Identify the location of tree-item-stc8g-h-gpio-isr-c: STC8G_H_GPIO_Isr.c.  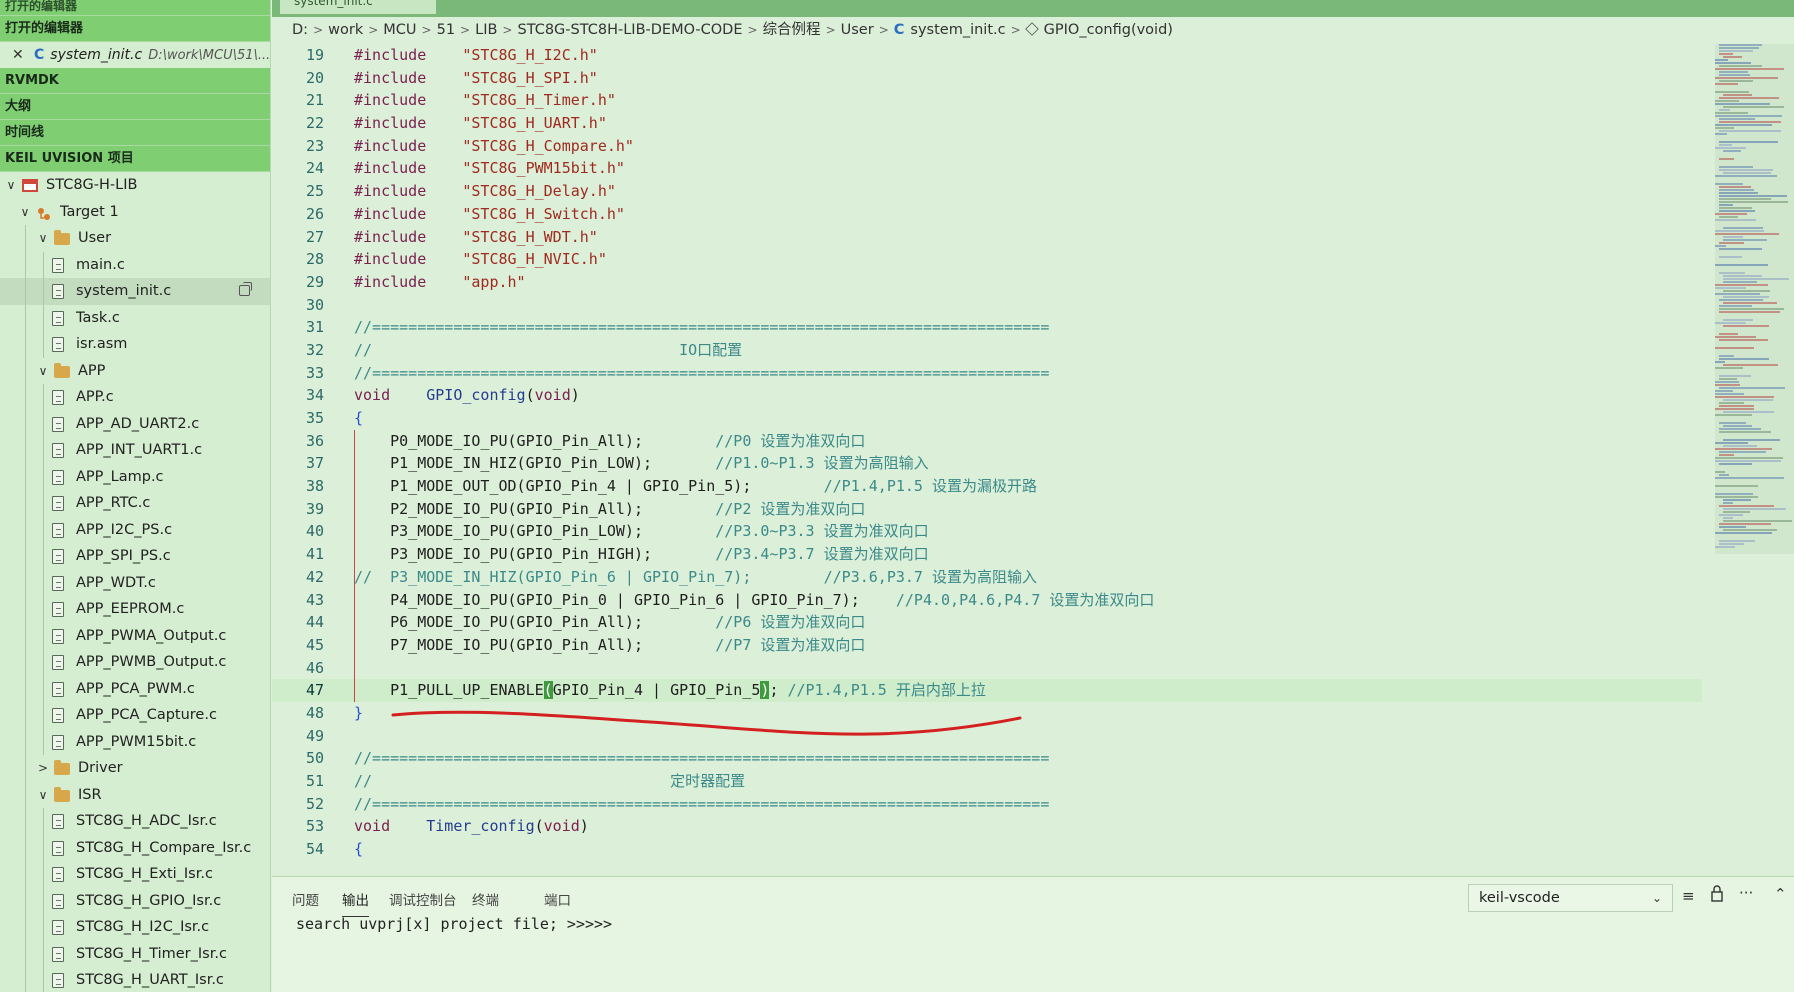
(135, 900).